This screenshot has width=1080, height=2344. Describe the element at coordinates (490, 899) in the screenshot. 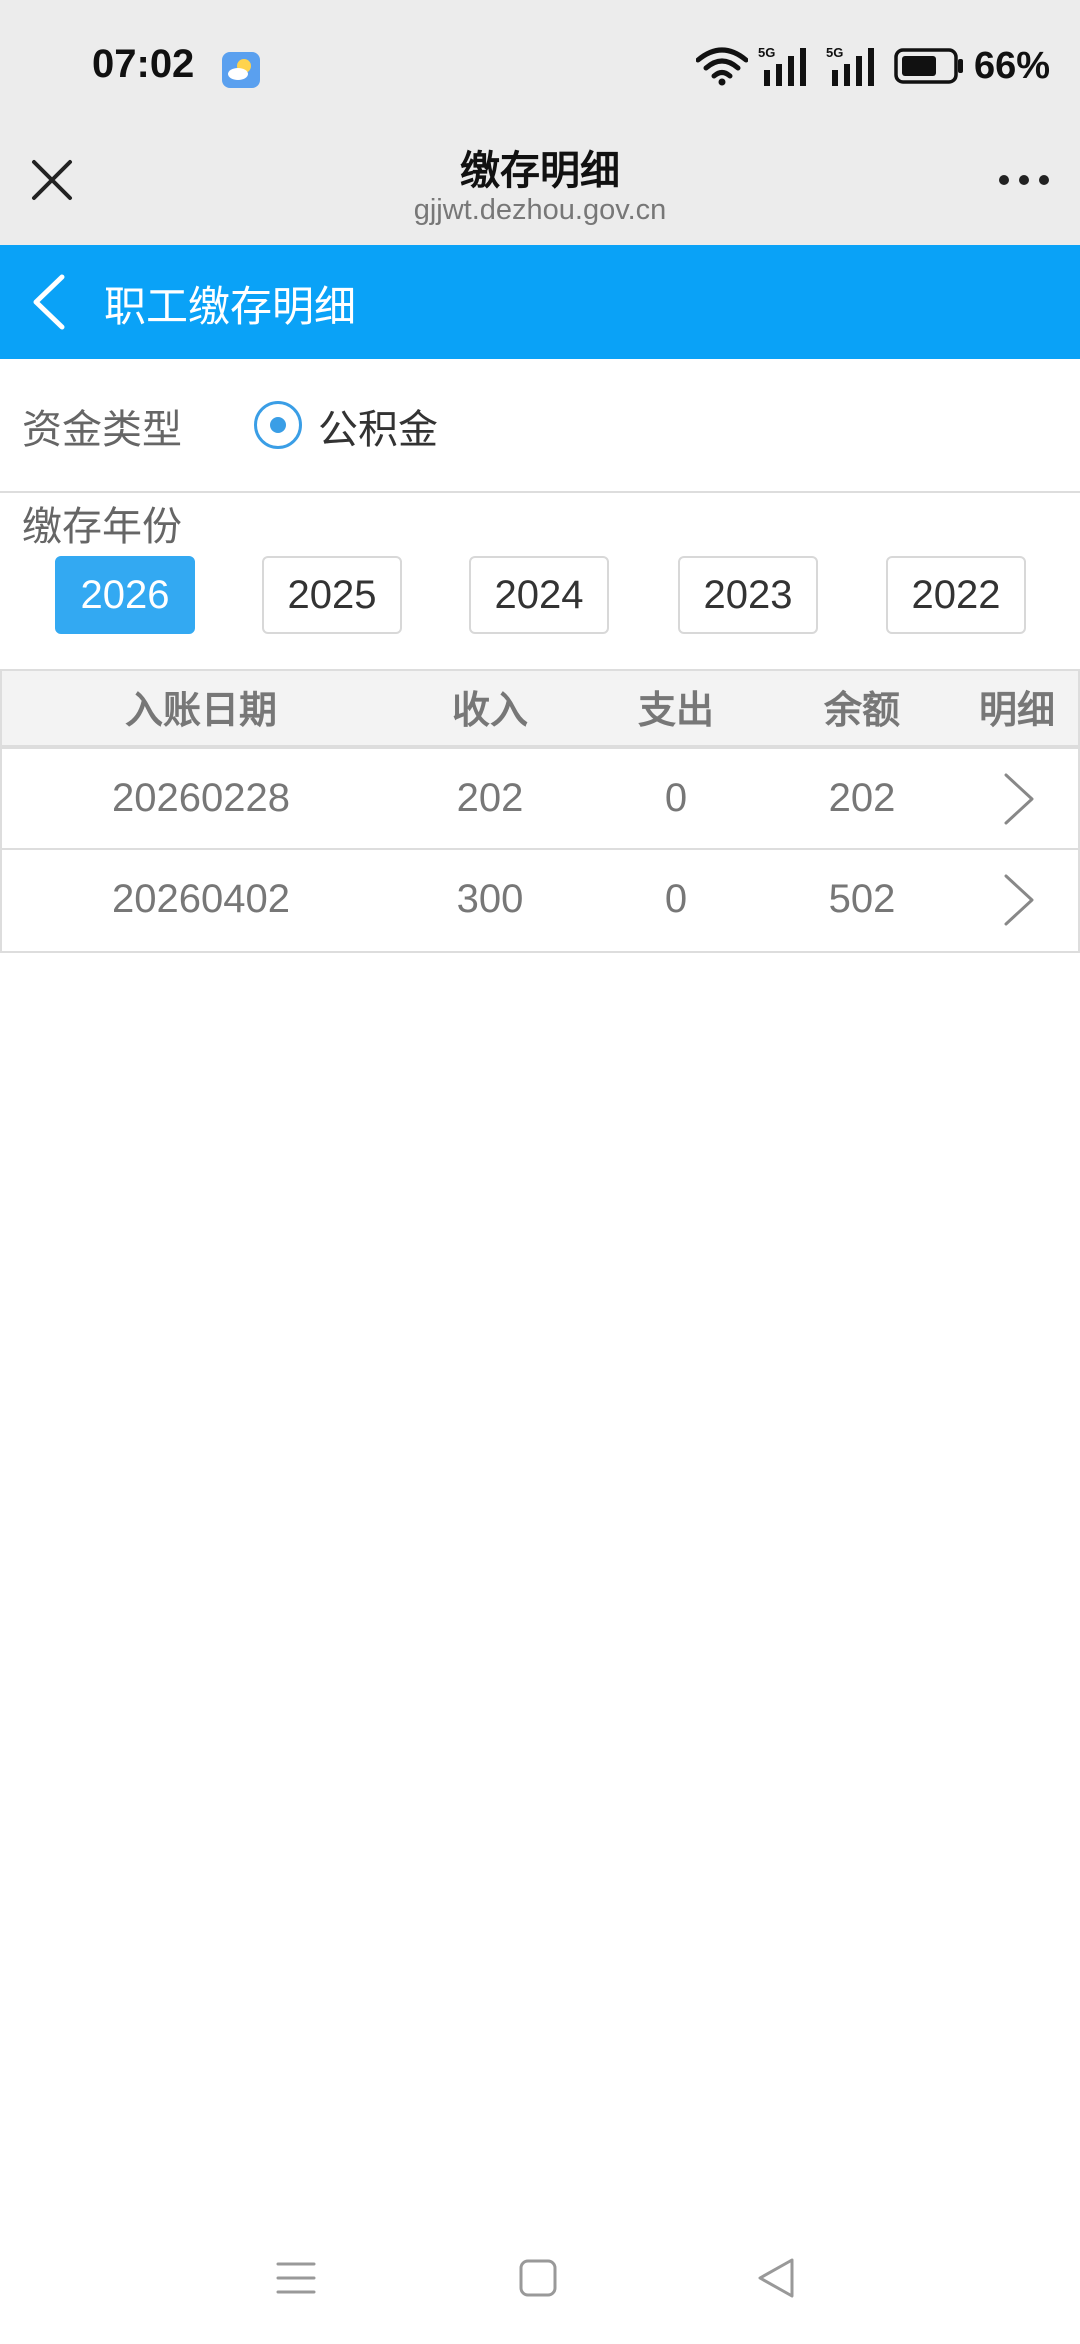

I see `cell-income: 300` at that location.